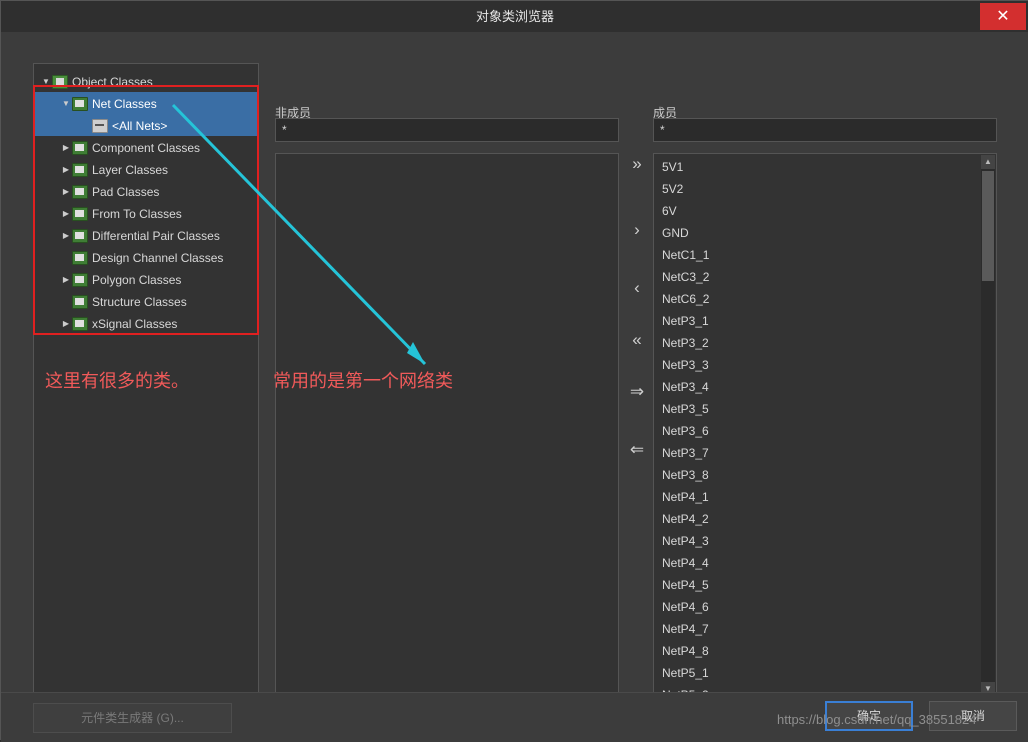 The image size is (1028, 742). I want to click on list-item: 6V, so click(818, 211).